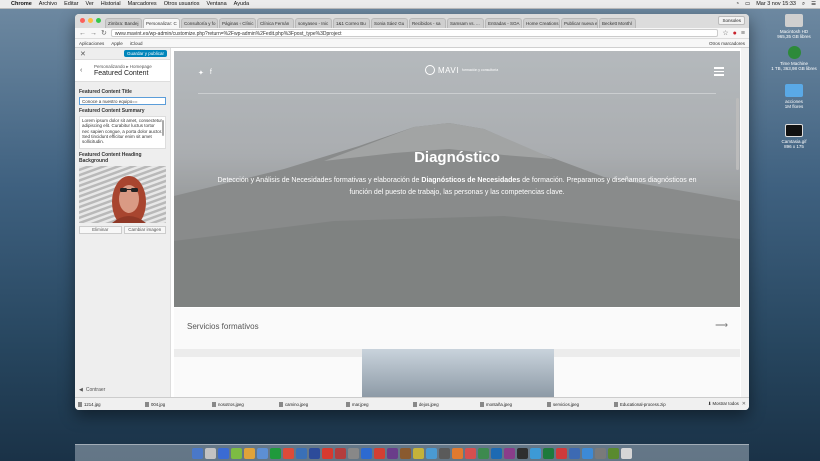 The height and width of the screenshot is (461, 820). What do you see at coordinates (82, 33) in the screenshot?
I see `back-arrow-icon: ←` at bounding box center [82, 33].